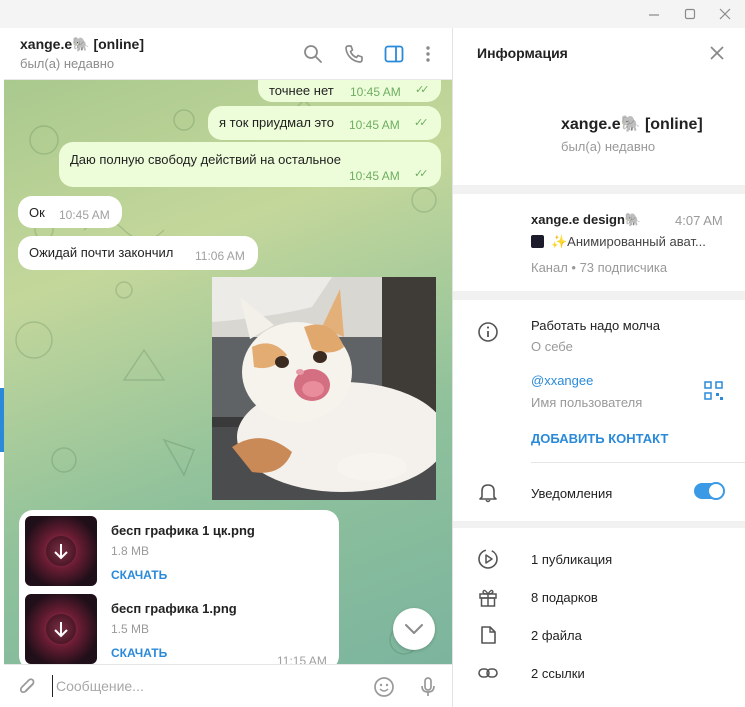  Describe the element at coordinates (488, 597) in the screenshot. I see `gift-icon` at that location.